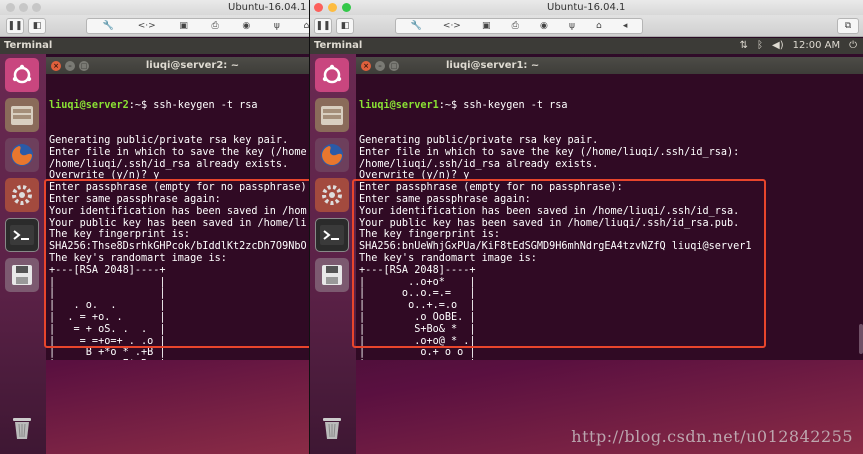 The height and width of the screenshot is (454, 863). What do you see at coordinates (611, 106) in the screenshot?
I see `prompt-line: liuqi@server1:~$ ssh-keygen -t rsa` at bounding box center [611, 106].